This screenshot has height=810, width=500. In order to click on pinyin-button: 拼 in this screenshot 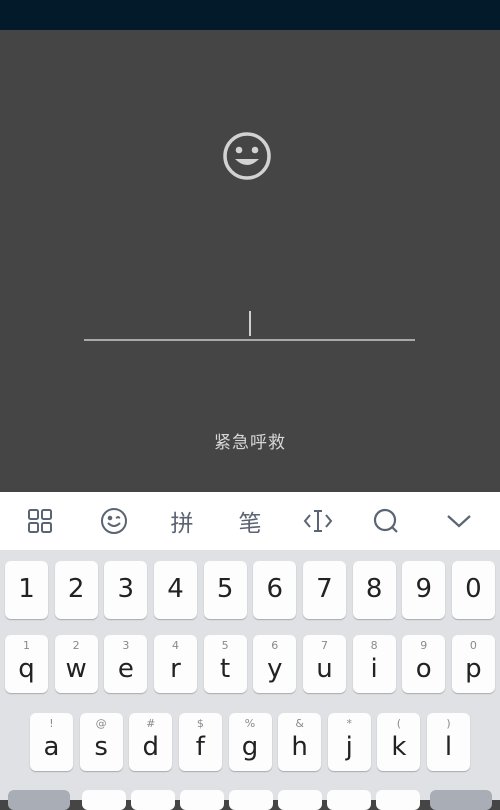, I will do `click(182, 521)`.